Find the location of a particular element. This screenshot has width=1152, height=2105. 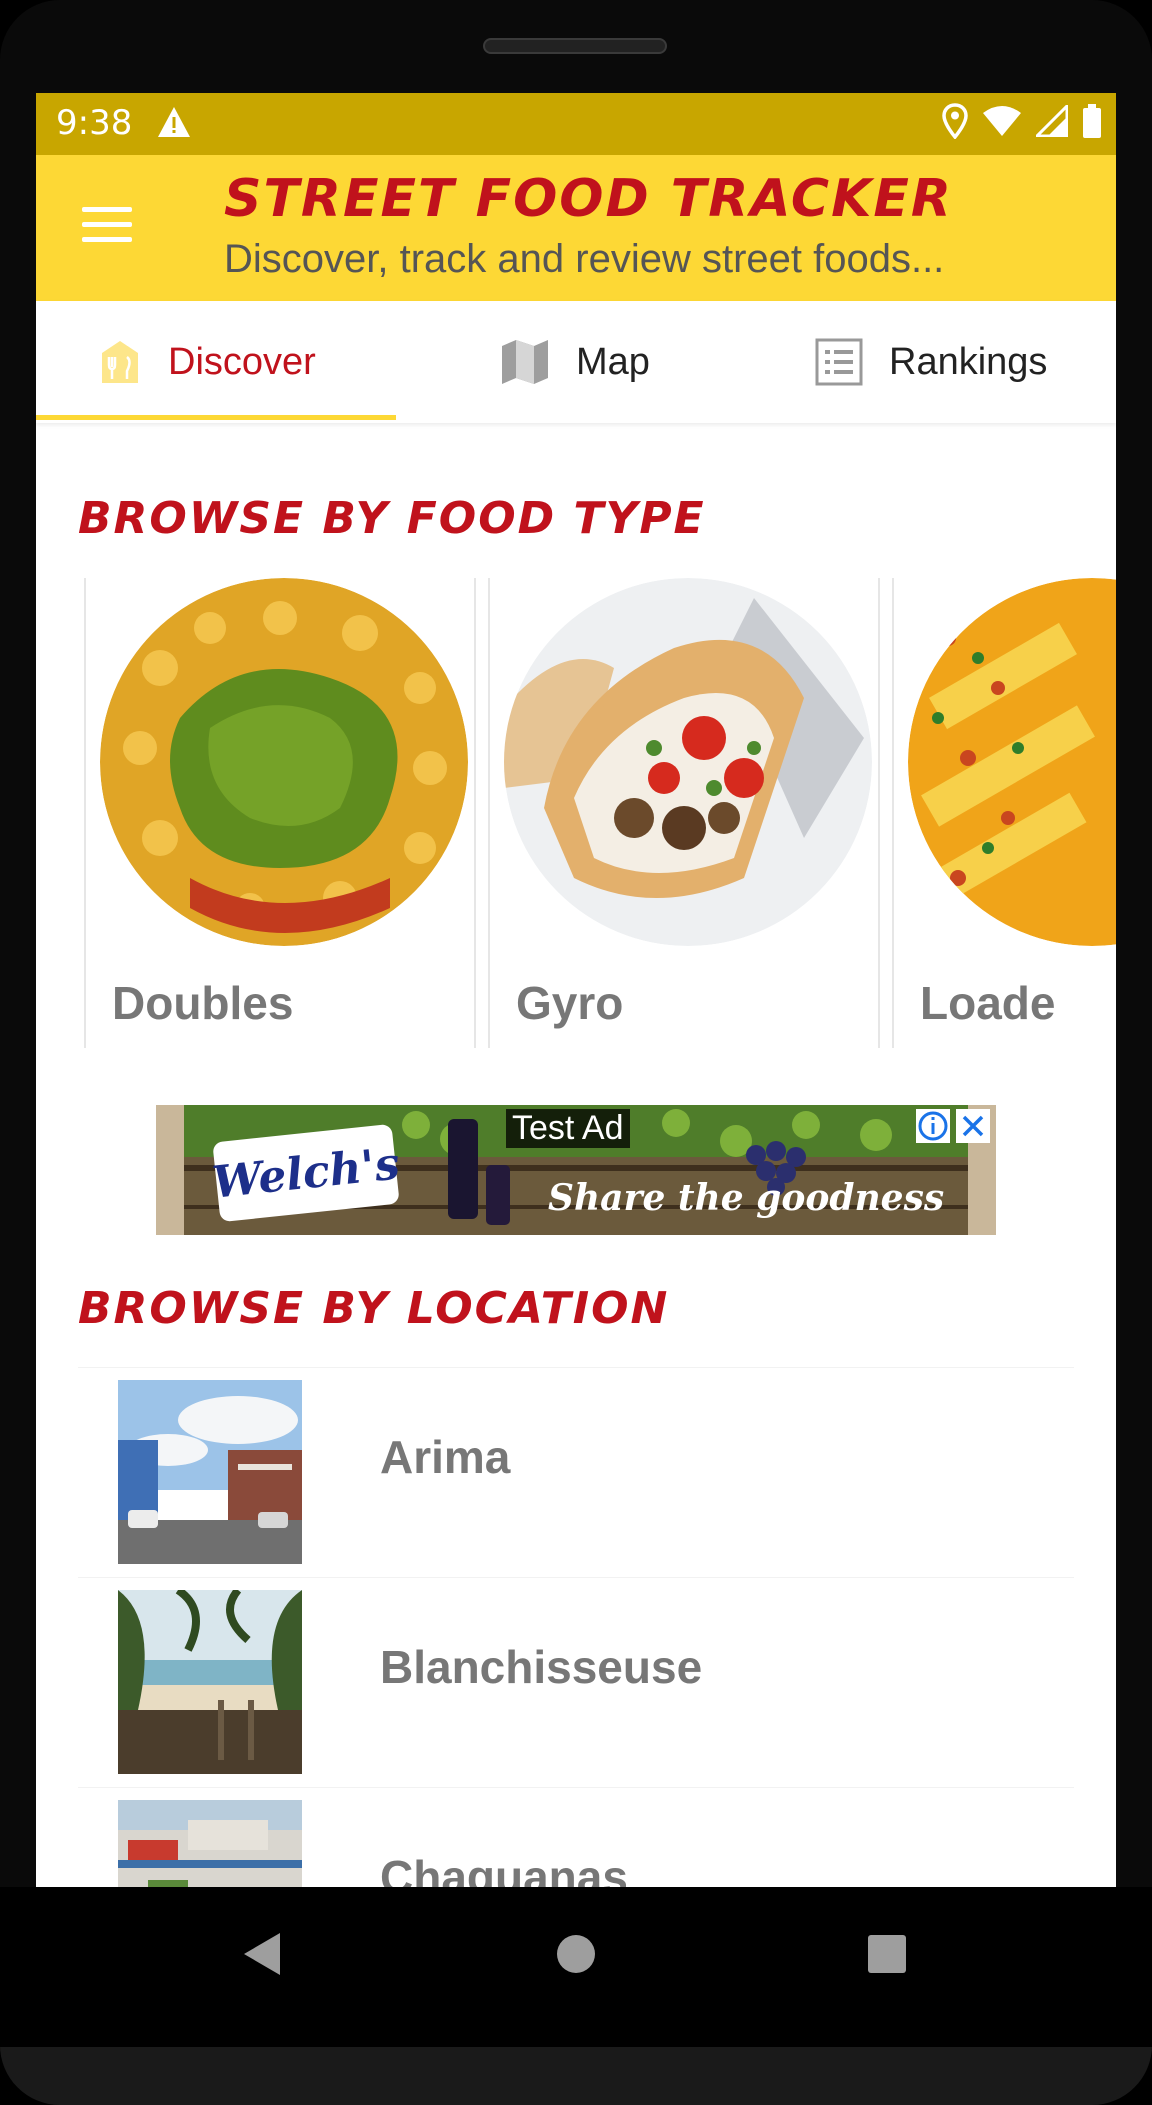

section-title-location: BROWSE BY LOCATION is located at coordinates (374, 1308).